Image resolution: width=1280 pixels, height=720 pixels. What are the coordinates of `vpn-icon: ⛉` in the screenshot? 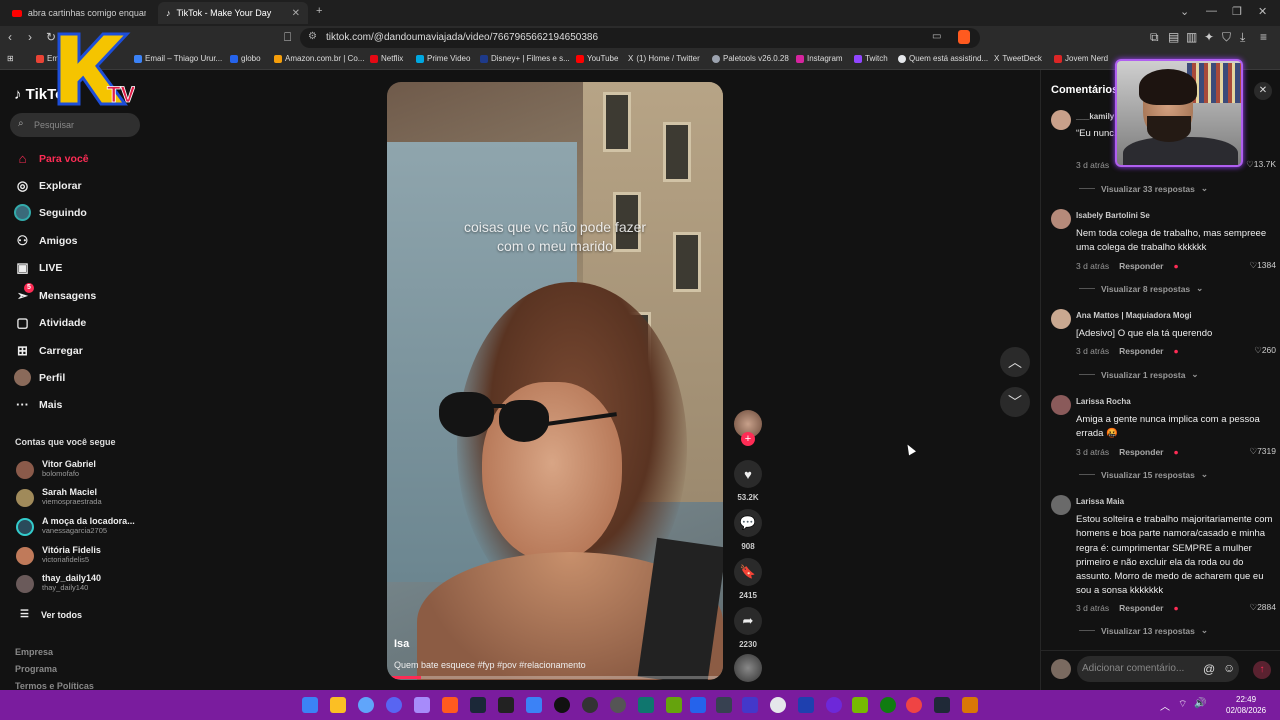 It's located at (1226, 37).